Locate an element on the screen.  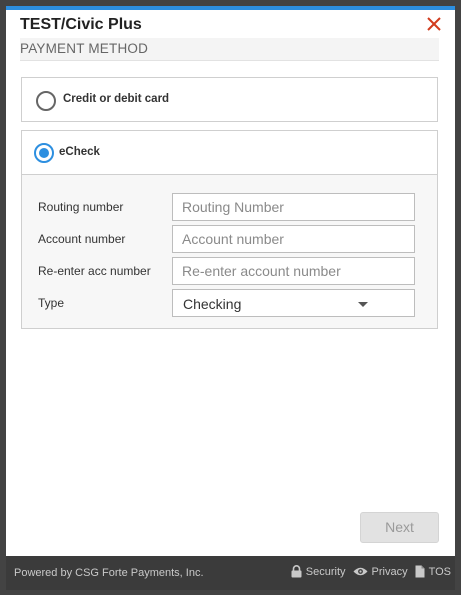
tos-label: TOS is located at coordinates (439, 571).